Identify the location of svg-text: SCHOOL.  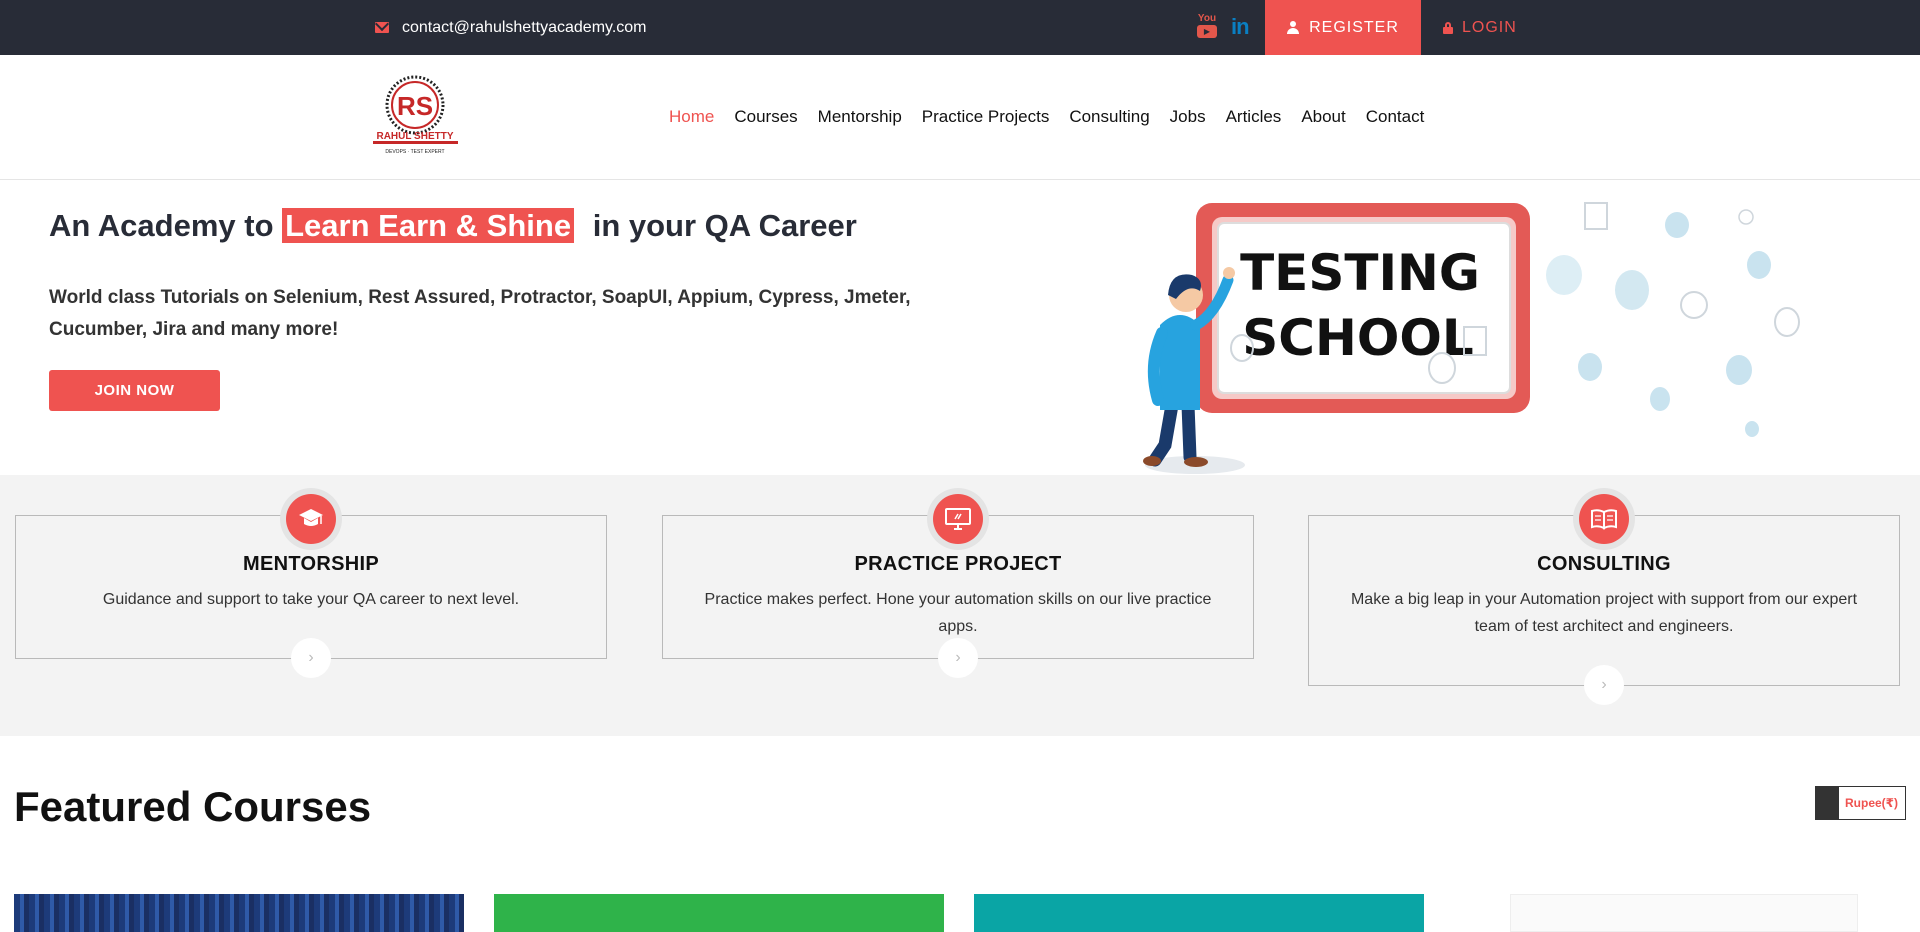
(1357, 338).